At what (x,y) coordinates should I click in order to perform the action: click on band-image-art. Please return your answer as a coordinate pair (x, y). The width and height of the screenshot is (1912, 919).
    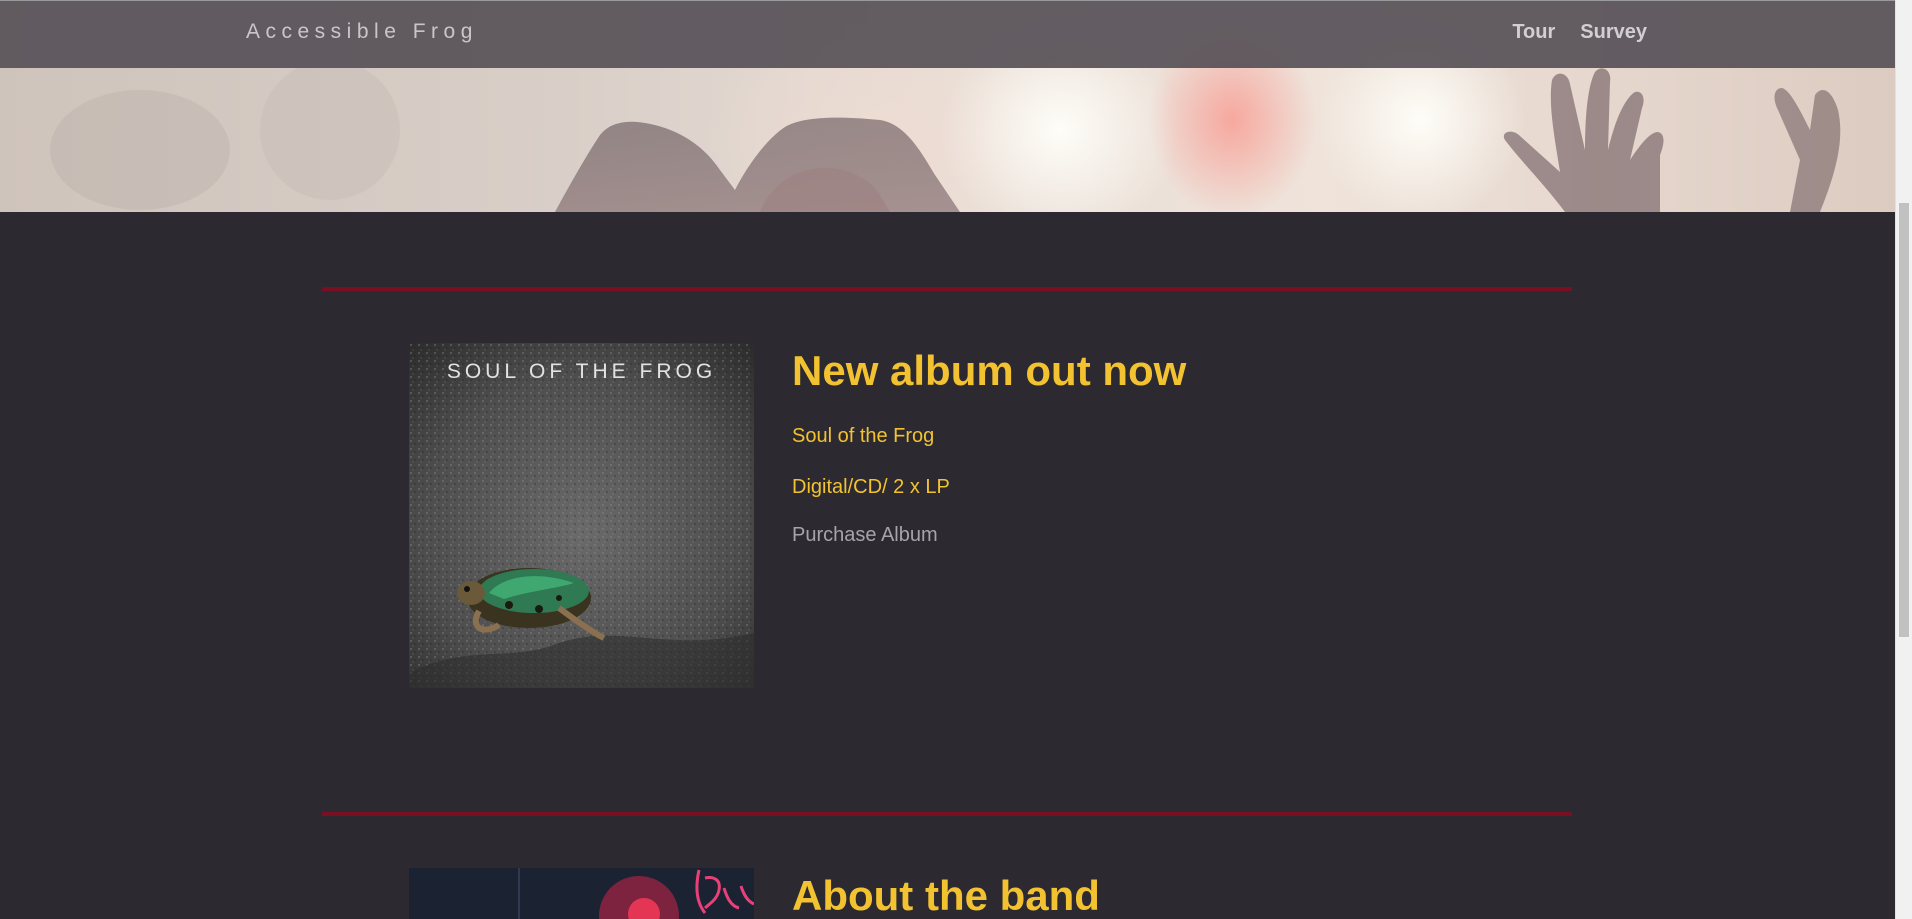
    Looking at the image, I should click on (581, 893).